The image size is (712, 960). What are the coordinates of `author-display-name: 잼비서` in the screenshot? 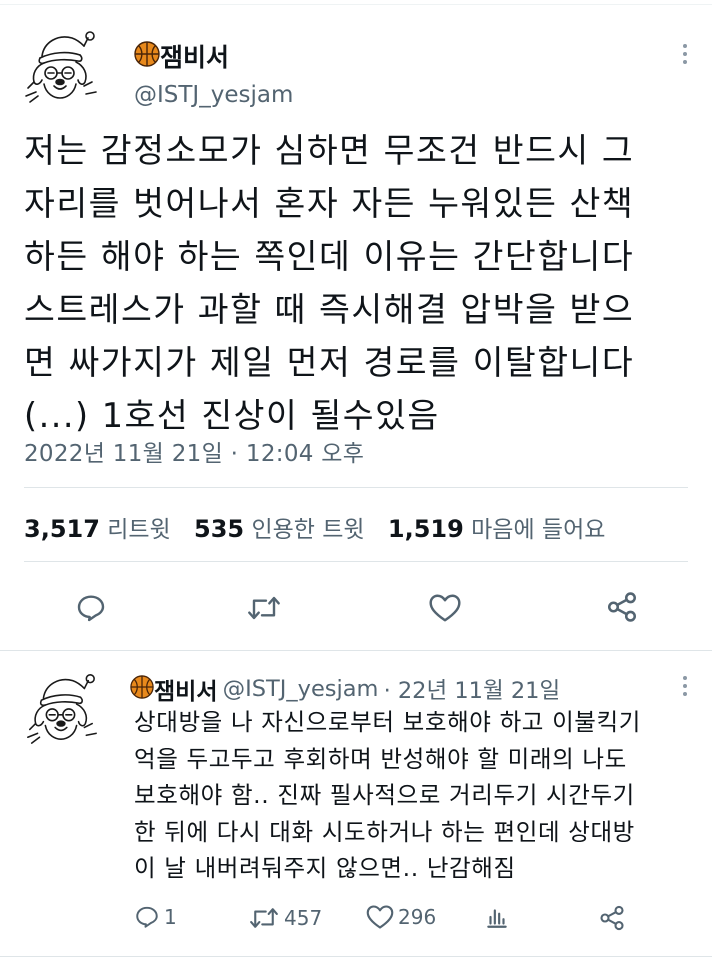 It's located at (194, 57).